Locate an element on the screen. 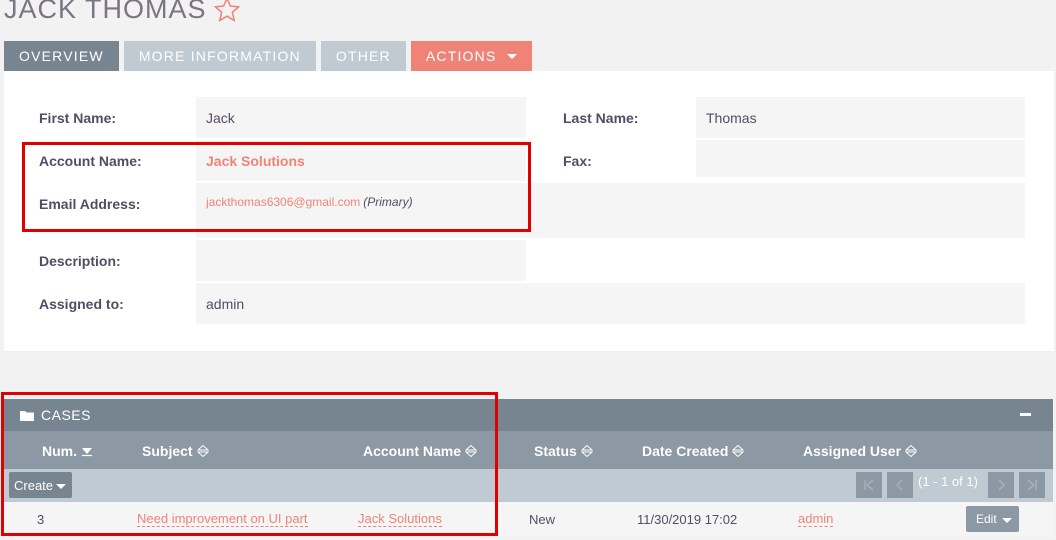 The height and width of the screenshot is (540, 1056). highlight-box-cases is located at coordinates (249, 464).